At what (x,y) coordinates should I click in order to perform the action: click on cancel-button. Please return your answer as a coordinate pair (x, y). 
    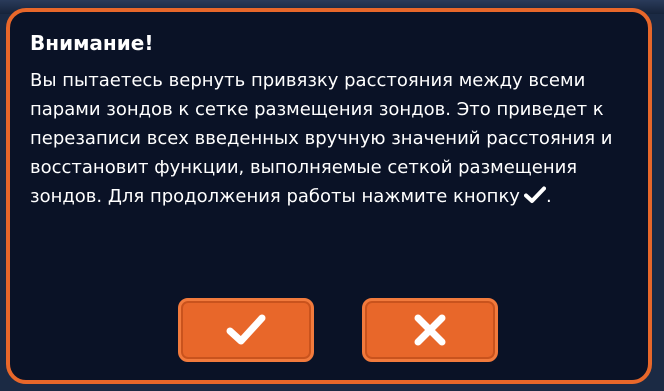
    Looking at the image, I should click on (430, 330).